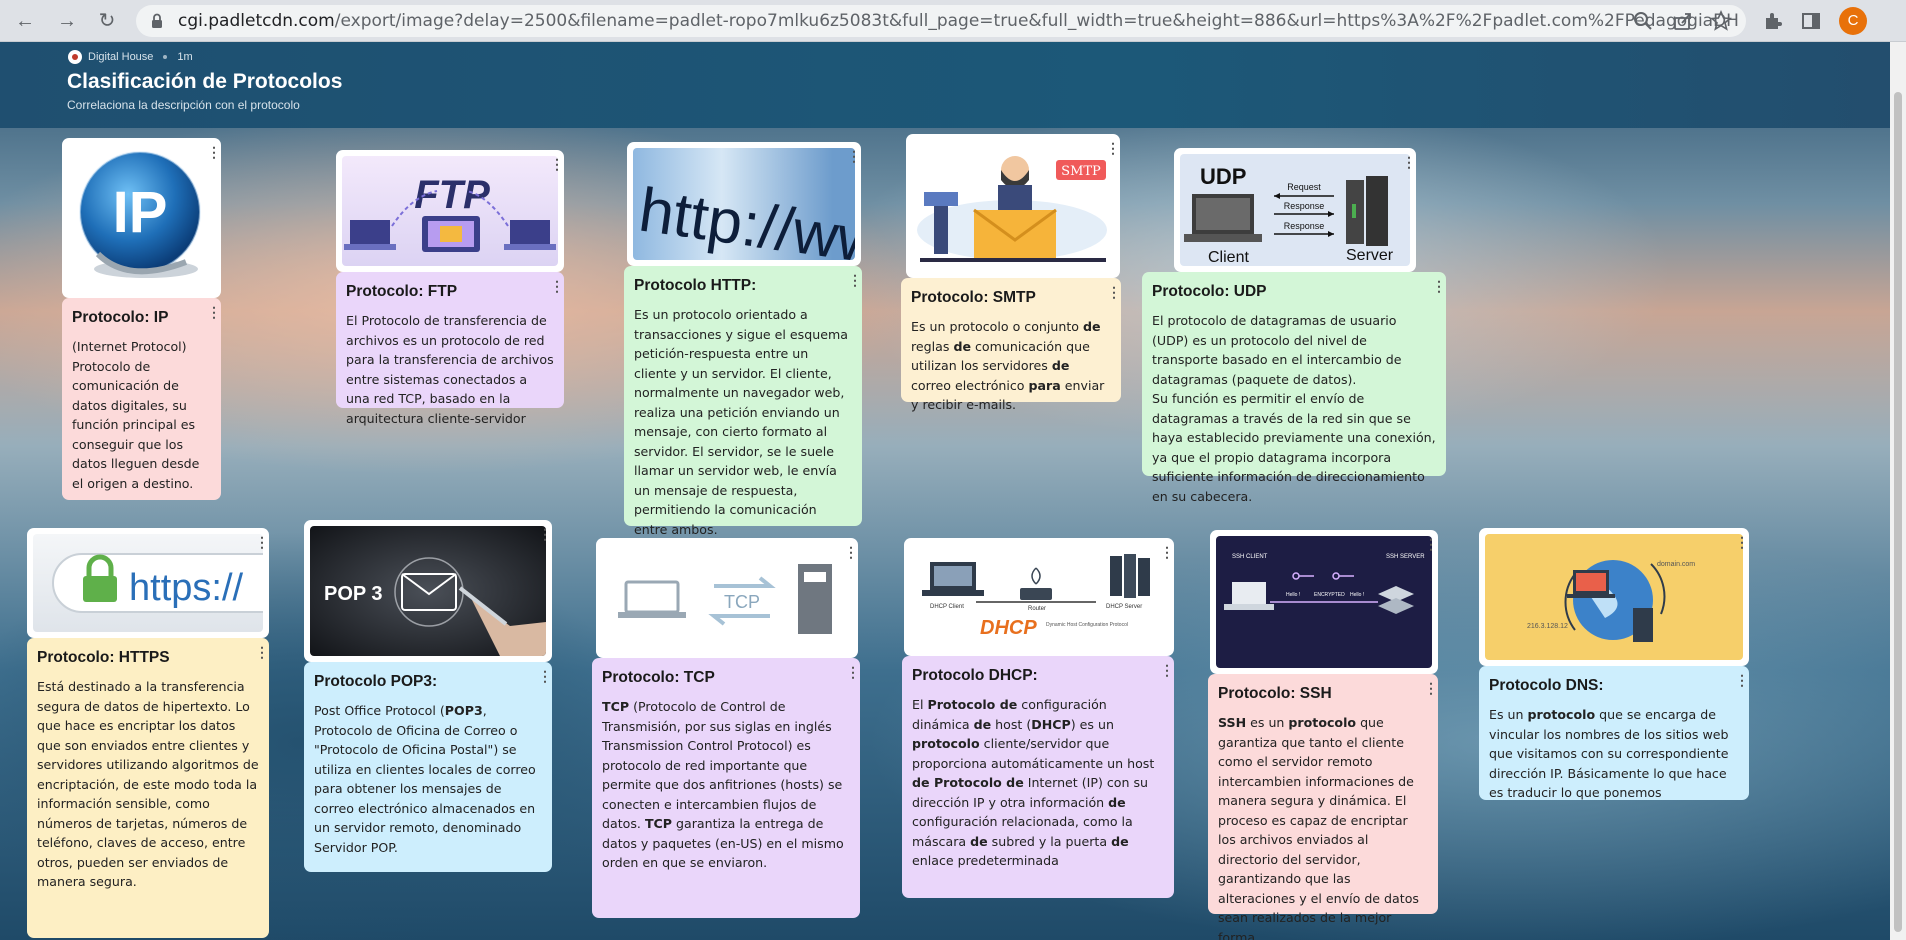  Describe the element at coordinates (1357, 595) in the screenshot. I see `ssh-hello-2: Hello !` at that location.